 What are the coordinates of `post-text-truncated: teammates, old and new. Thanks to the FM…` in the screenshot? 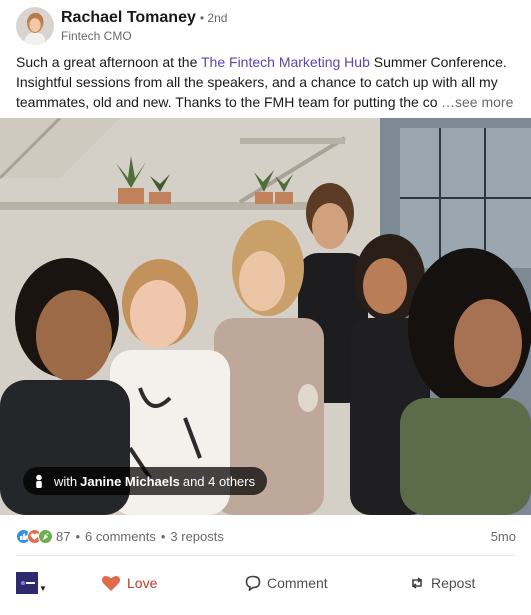 It's located at (227, 102).